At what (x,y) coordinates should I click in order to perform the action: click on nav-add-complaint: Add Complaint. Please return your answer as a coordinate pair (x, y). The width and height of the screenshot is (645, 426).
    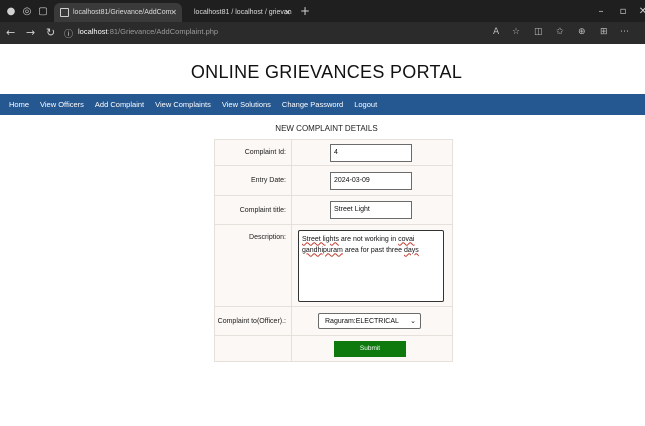
    Looking at the image, I should click on (119, 104).